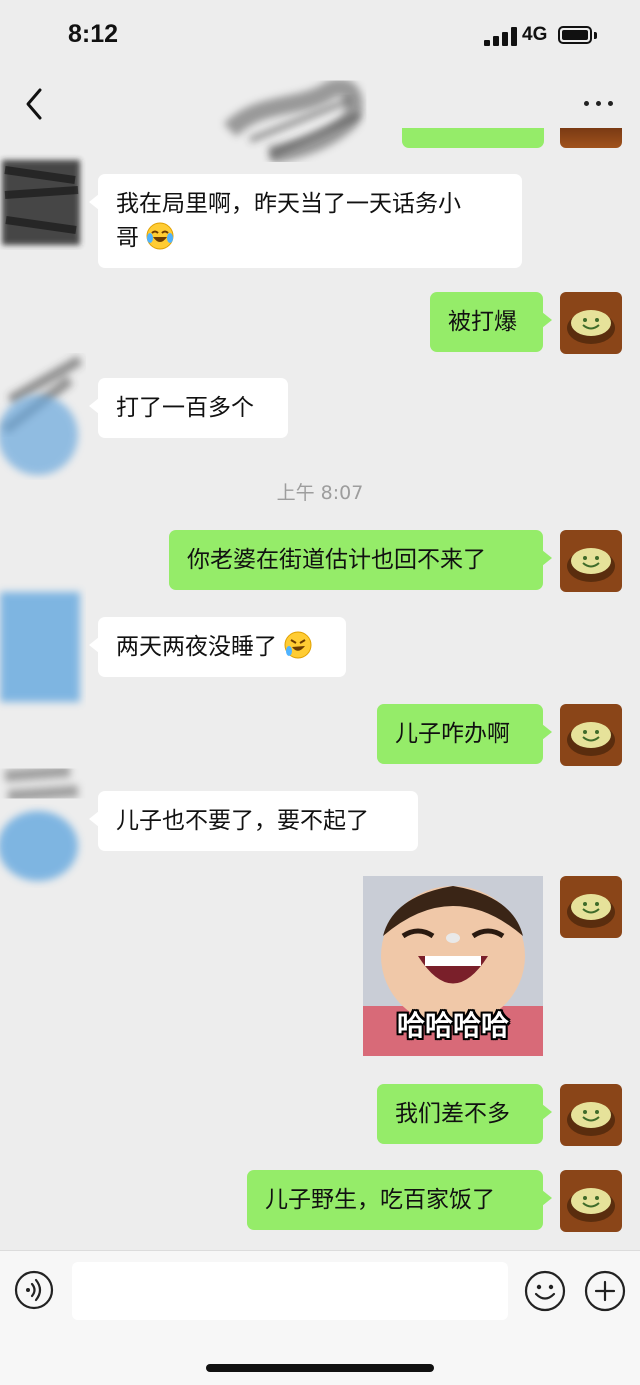 The height and width of the screenshot is (1385, 640). Describe the element at coordinates (452, 1114) in the screenshot. I see `message-text: 我们差不多` at that location.